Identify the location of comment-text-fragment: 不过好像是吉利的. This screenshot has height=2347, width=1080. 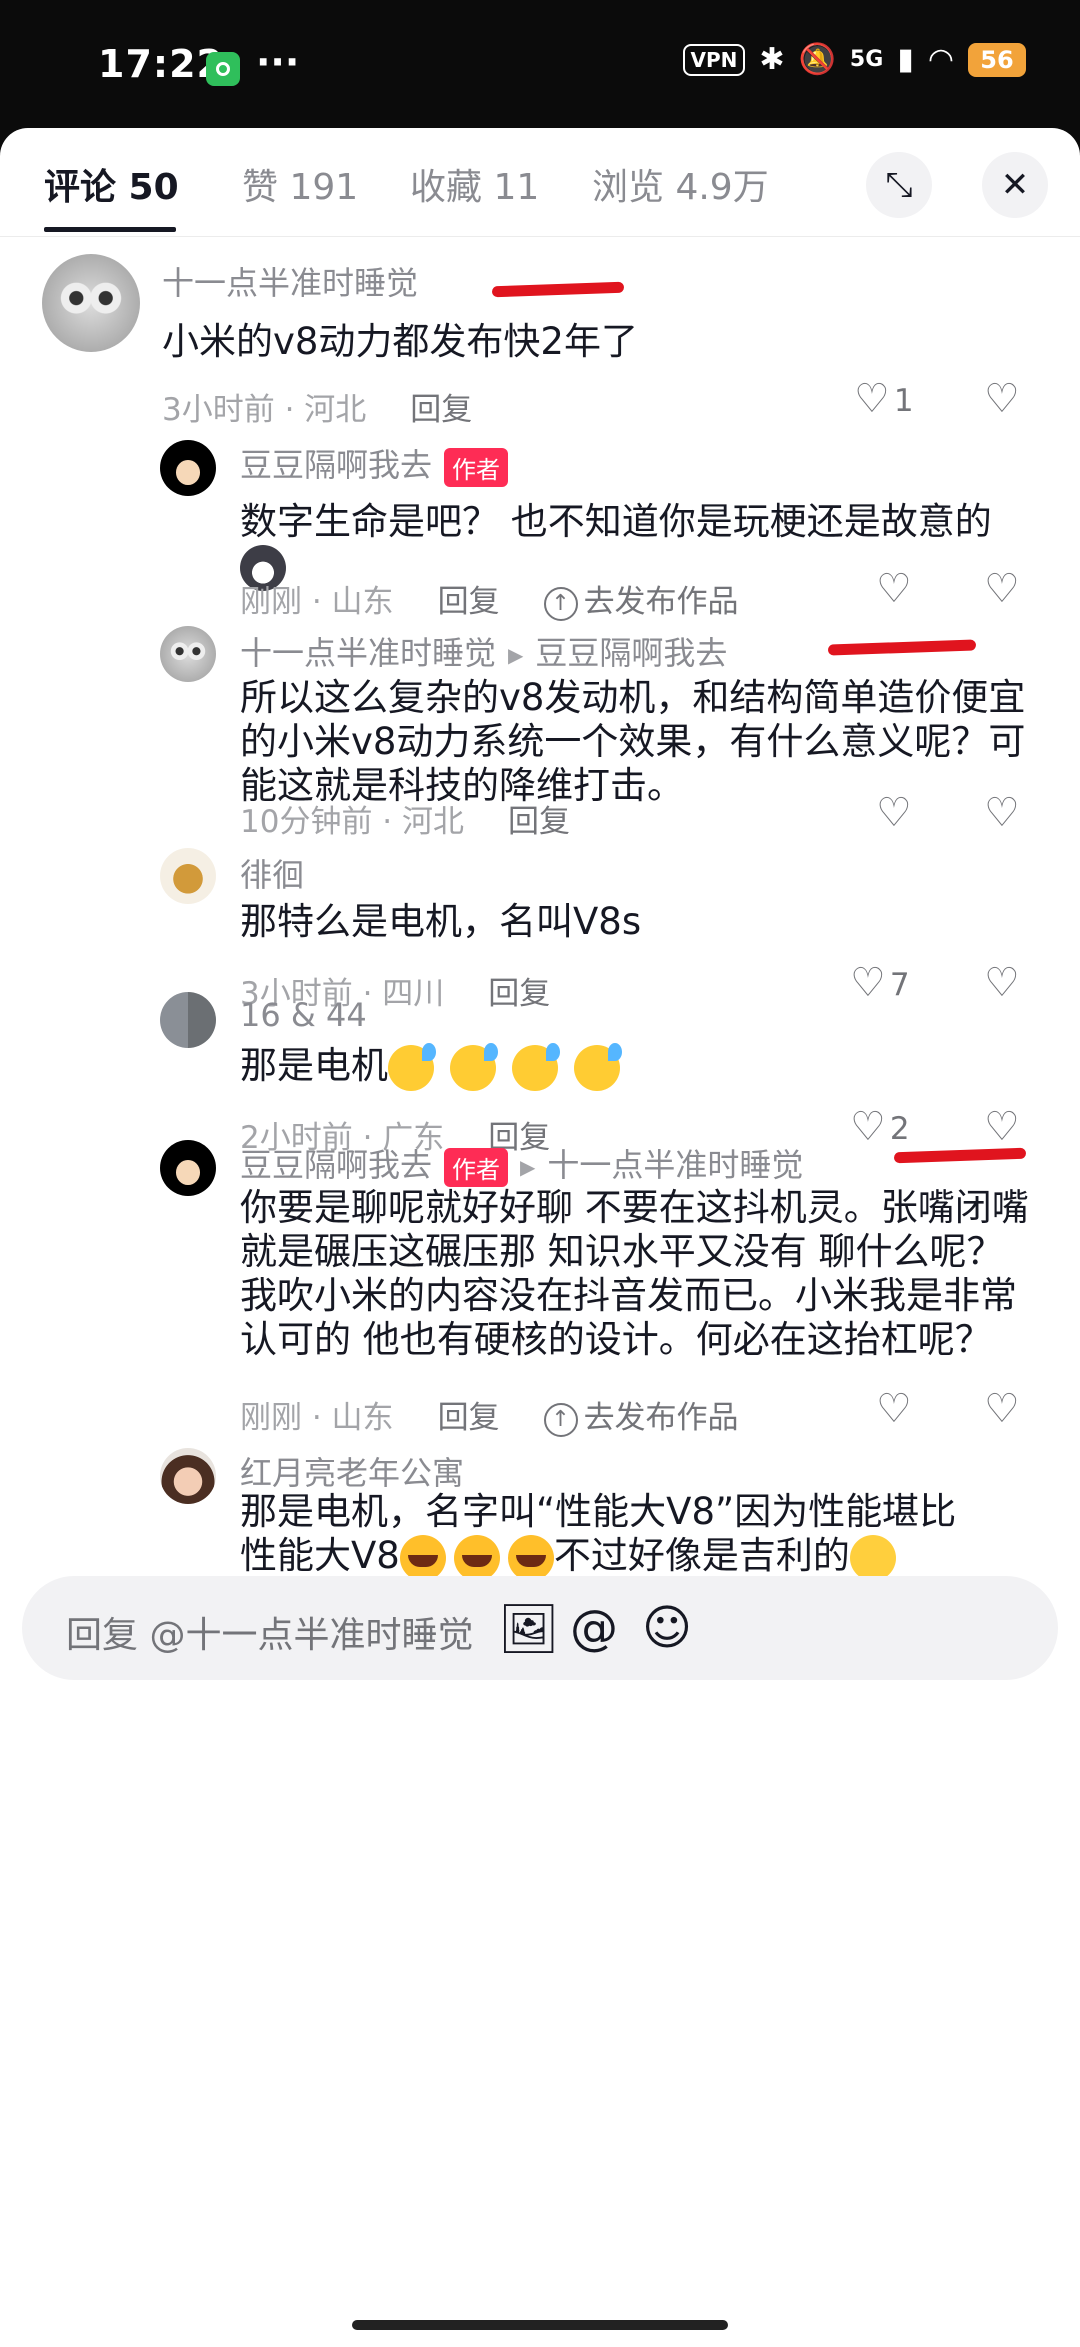
(701, 1555).